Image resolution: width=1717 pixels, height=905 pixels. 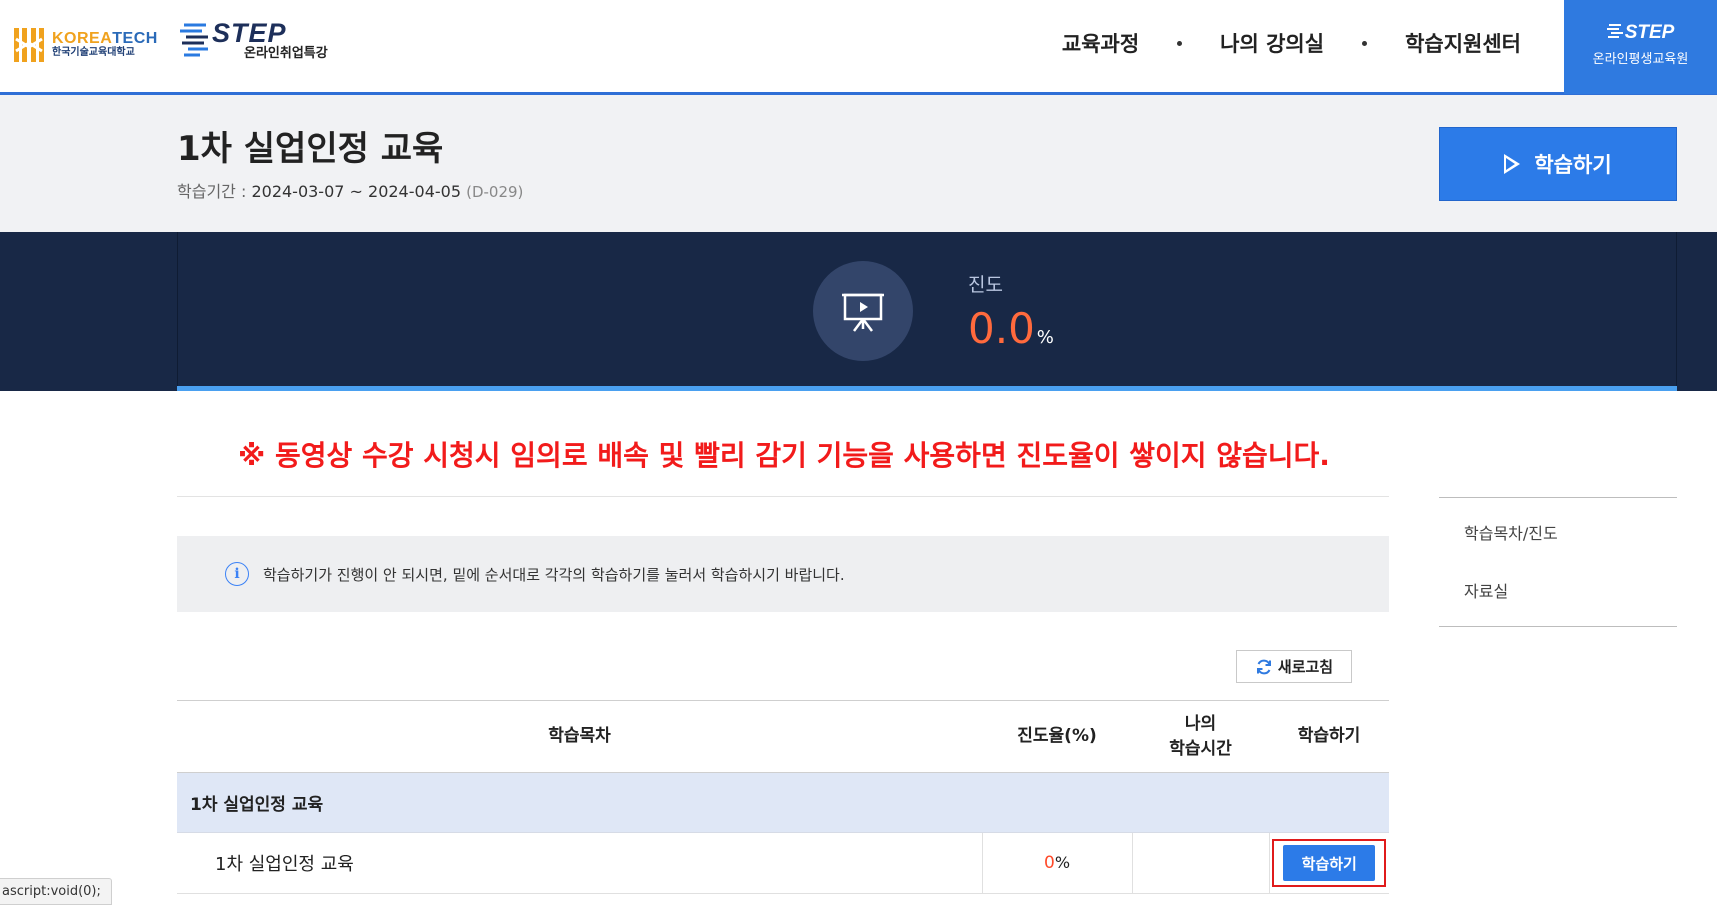 I want to click on group-title: 1차 실업인정 교육, so click(x=783, y=802).